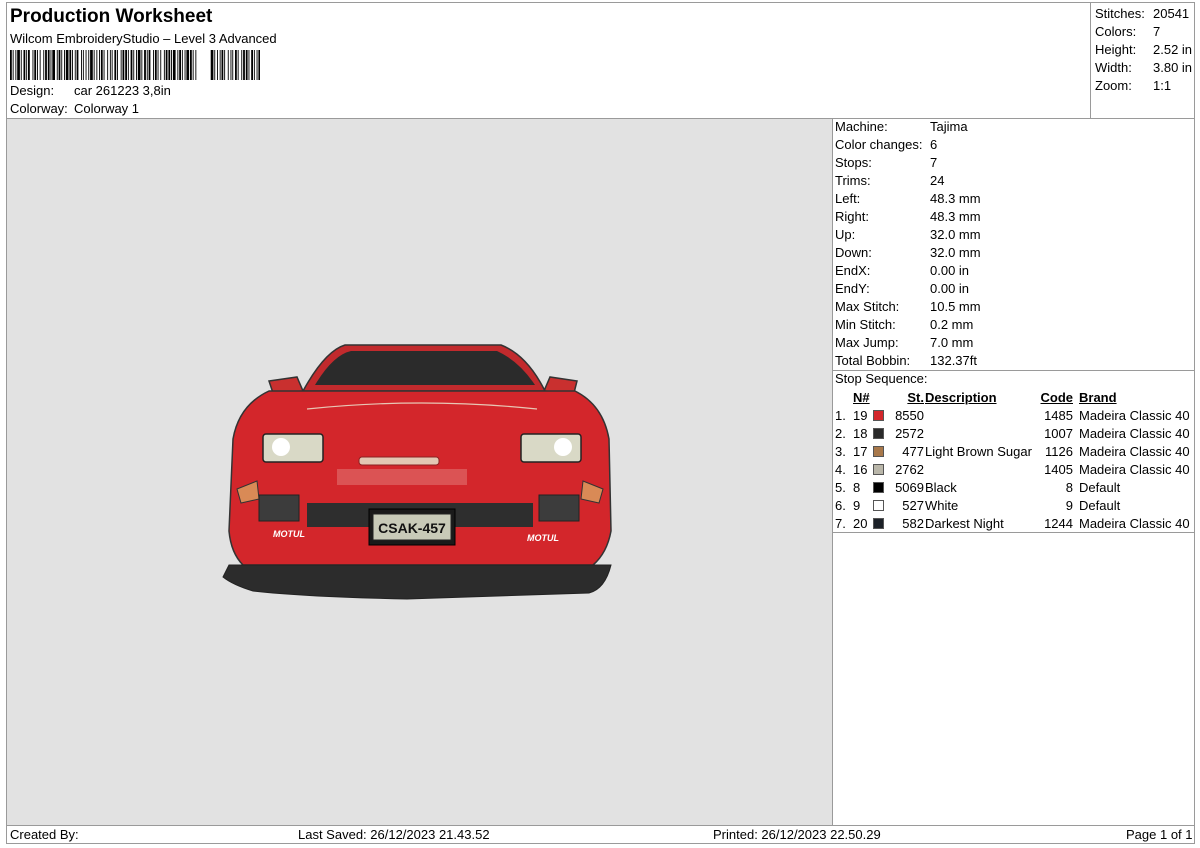 This screenshot has width=1200, height=848. What do you see at coordinates (840, 415) in the screenshot?
I see `stop-index: 1.` at bounding box center [840, 415].